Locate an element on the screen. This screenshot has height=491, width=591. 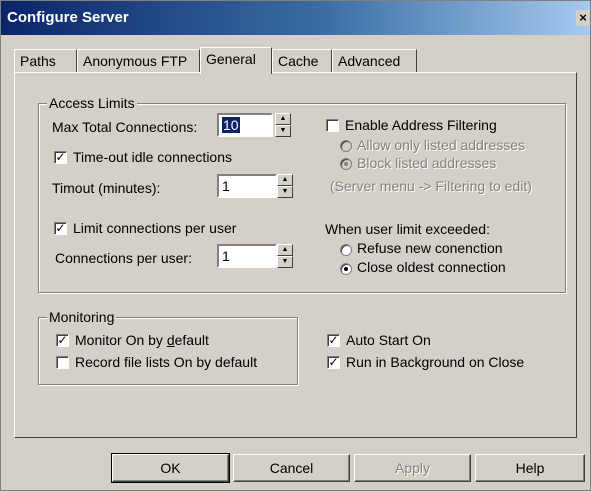
block-listed-label: Block listed addresses is located at coordinates (427, 163).